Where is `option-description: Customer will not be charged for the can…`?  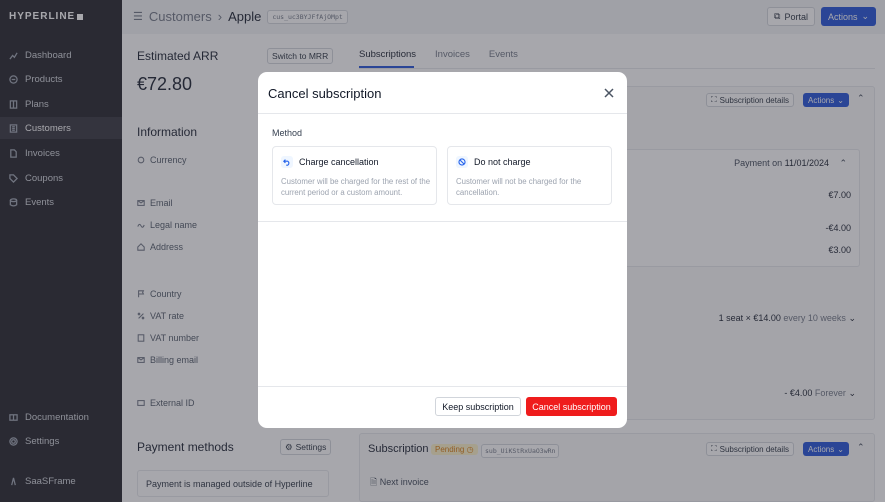 option-description: Customer will not be charged for the can… is located at coordinates (519, 187).